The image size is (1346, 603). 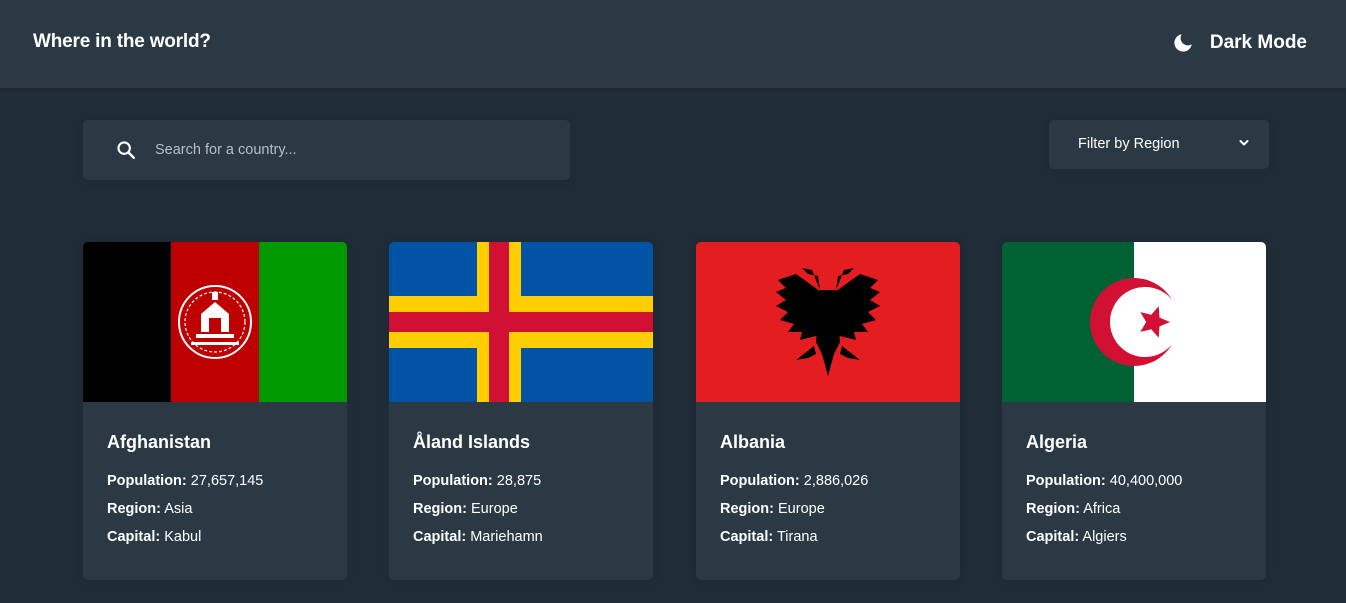 I want to click on capital-row: Capital: Tirana, so click(x=769, y=537).